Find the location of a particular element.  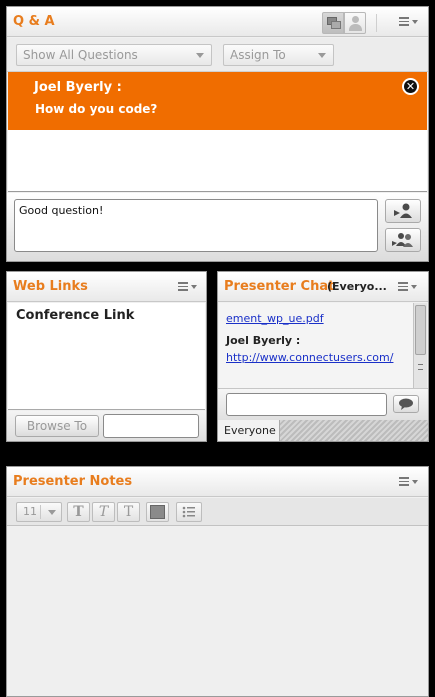

chat-url-link: http://www.connectusers.com/ is located at coordinates (309, 357).